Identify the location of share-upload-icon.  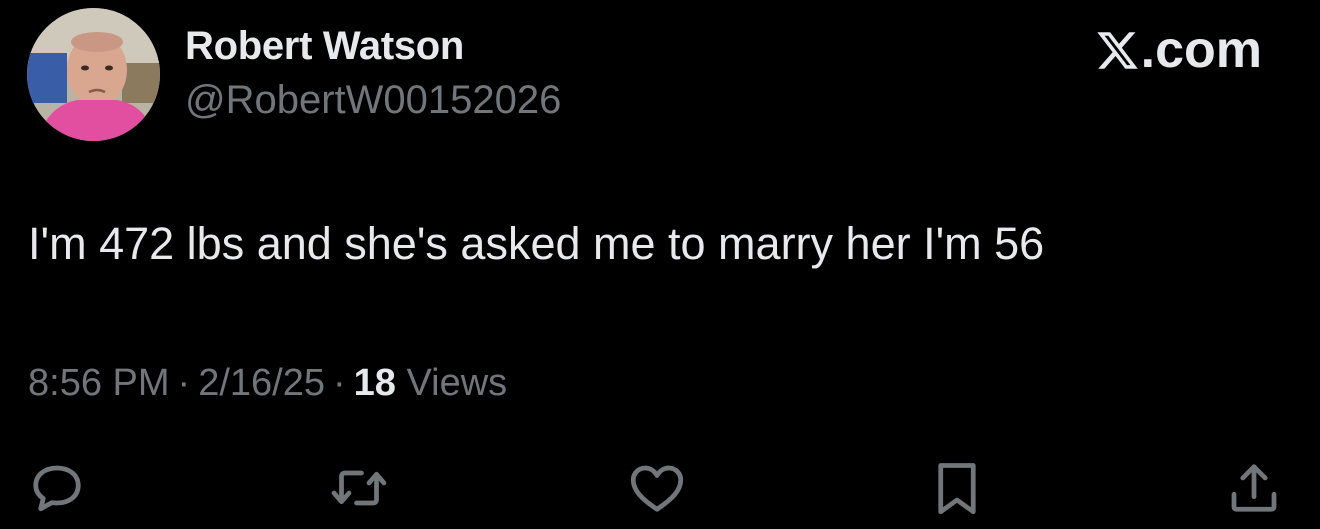
(1254, 488).